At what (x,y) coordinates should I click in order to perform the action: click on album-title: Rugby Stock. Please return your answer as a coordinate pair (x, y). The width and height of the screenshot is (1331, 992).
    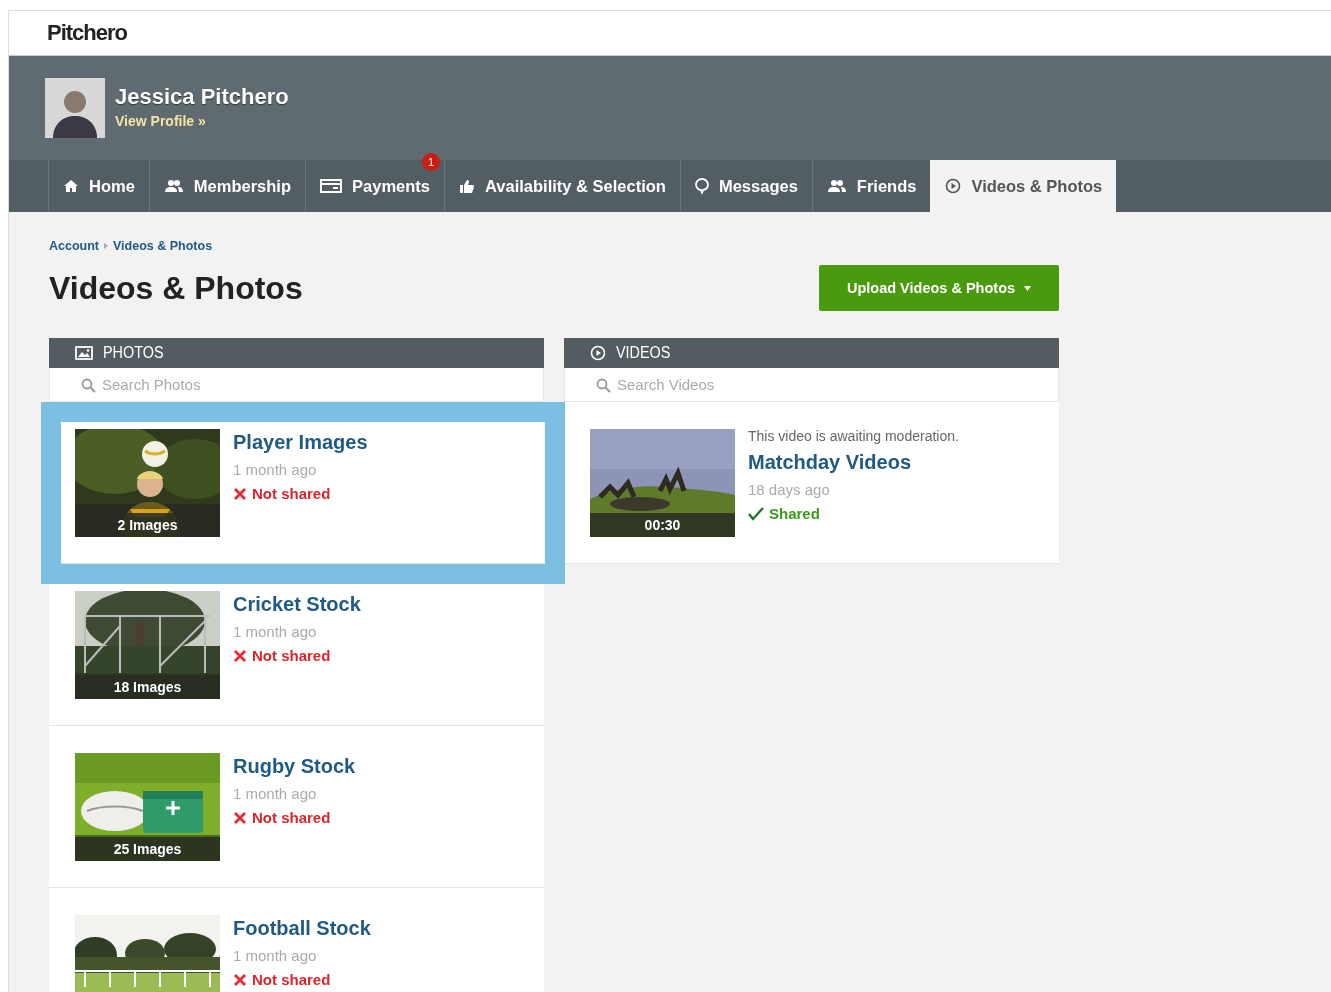
    Looking at the image, I should click on (294, 766).